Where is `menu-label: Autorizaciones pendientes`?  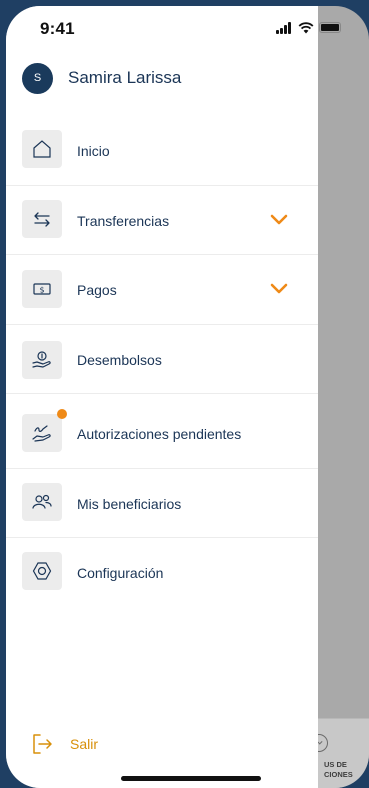
menu-label: Autorizaciones pendientes is located at coordinates (159, 434).